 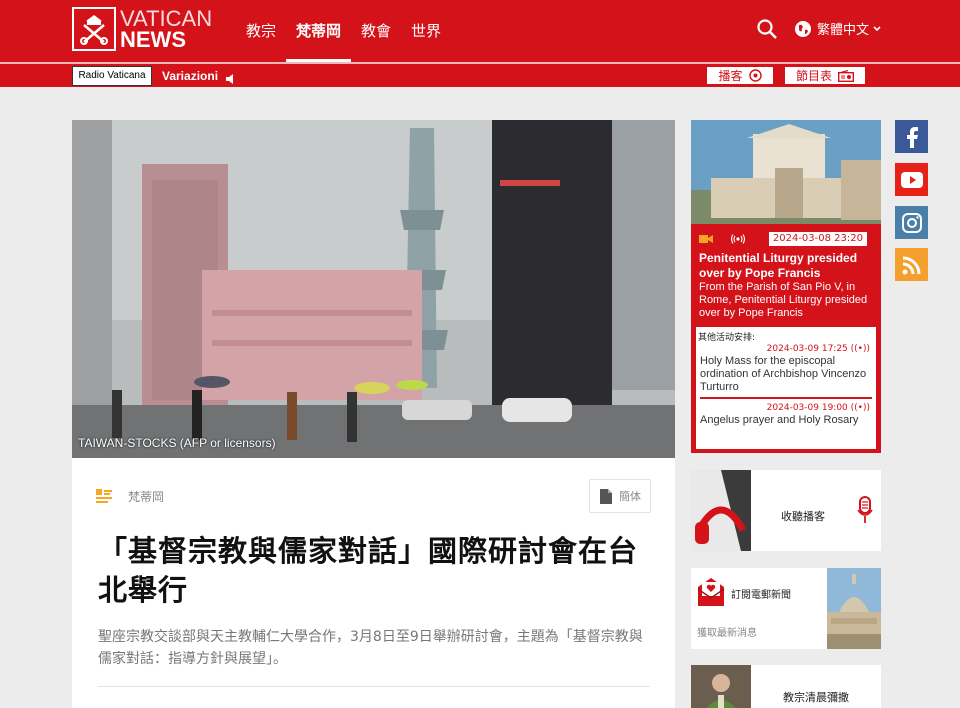 I want to click on schedule-label: 節目表, so click(x=813, y=76).